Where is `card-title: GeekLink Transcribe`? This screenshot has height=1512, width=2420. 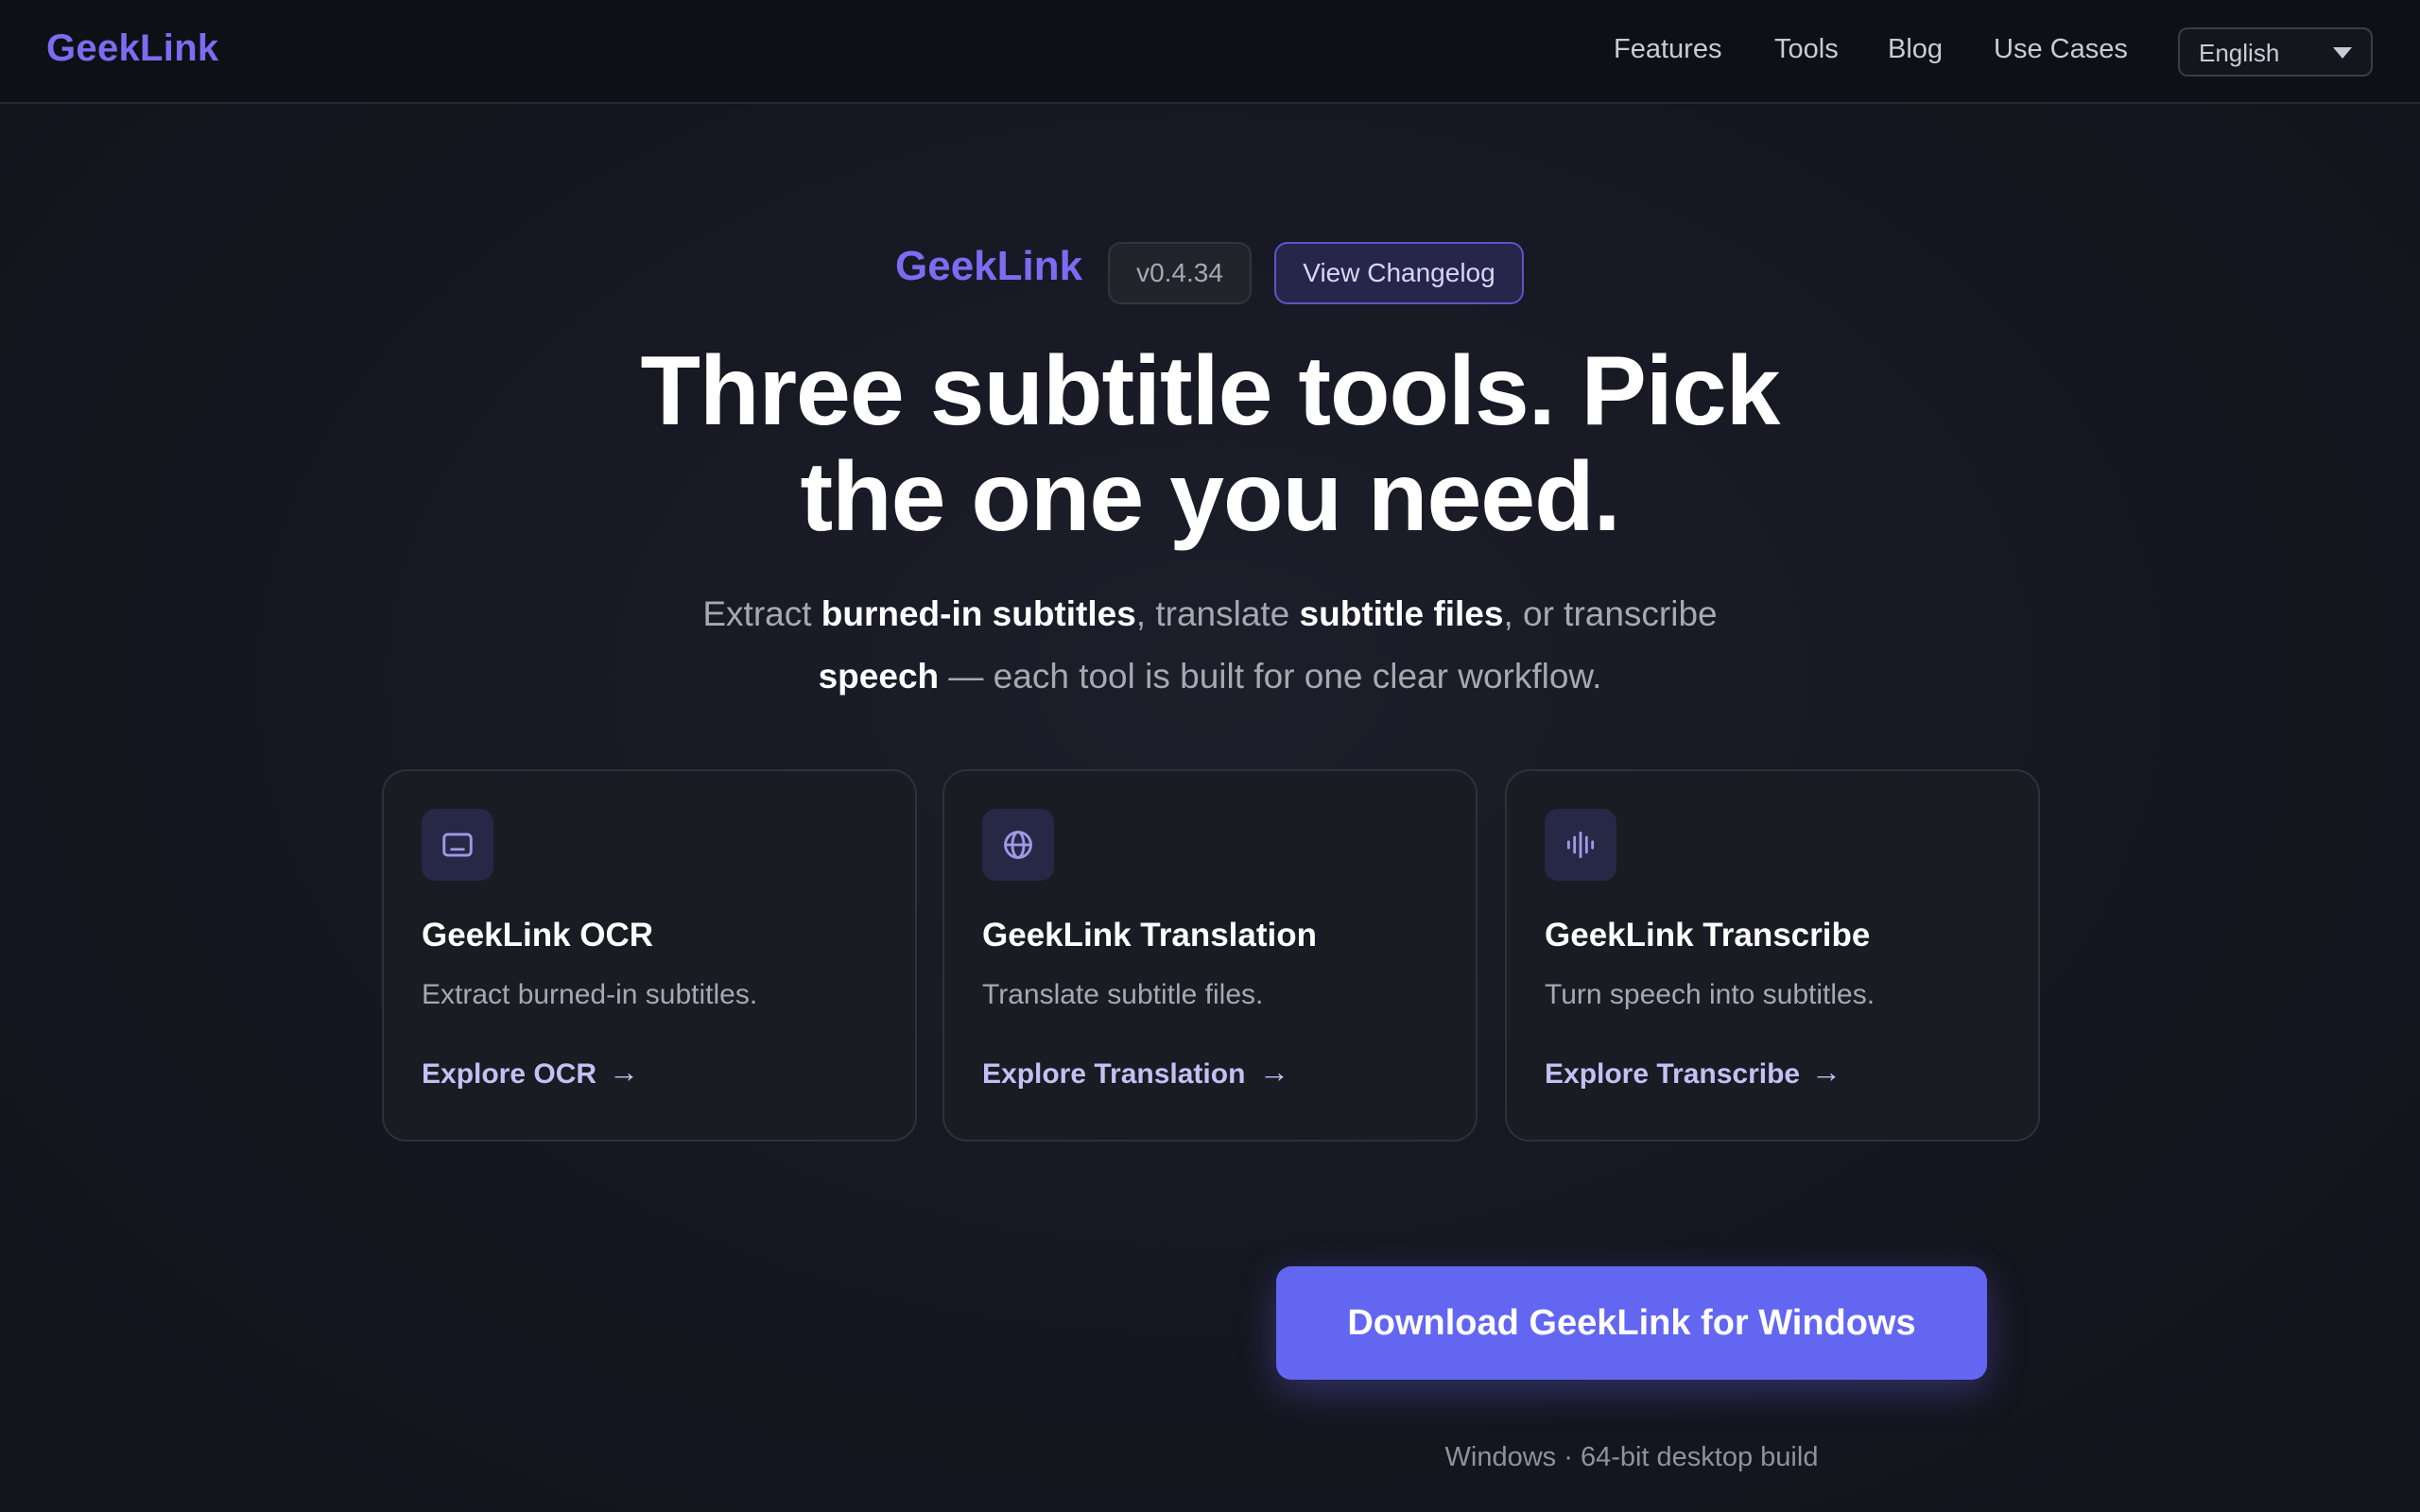
card-title: GeekLink Transcribe is located at coordinates (1708, 935).